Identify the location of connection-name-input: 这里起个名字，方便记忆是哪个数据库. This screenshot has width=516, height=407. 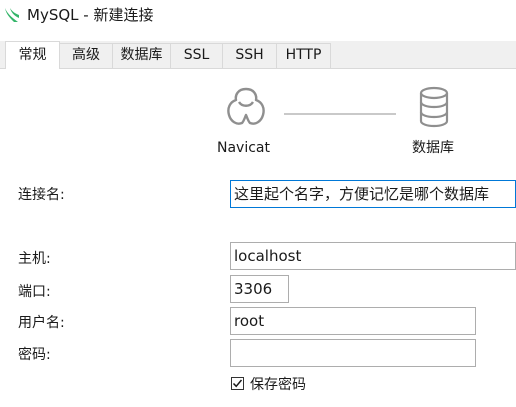
(373, 194).